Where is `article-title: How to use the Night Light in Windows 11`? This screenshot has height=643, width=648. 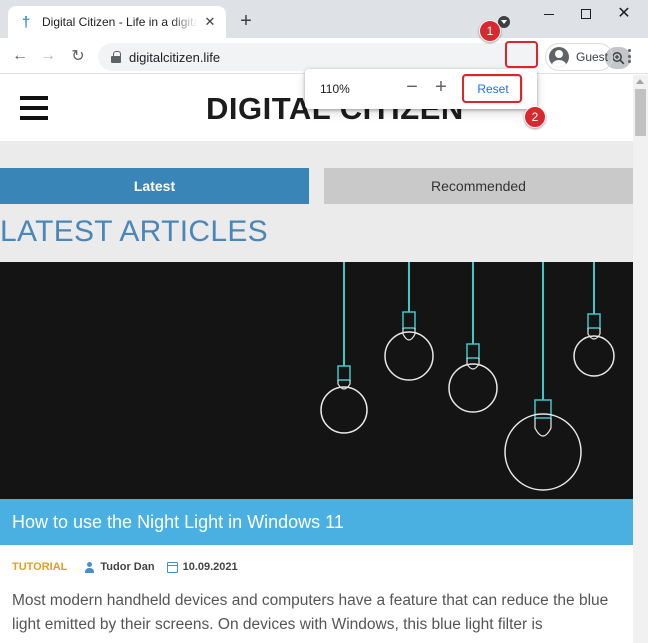 article-title: How to use the Night Light in Windows 11 is located at coordinates (178, 522).